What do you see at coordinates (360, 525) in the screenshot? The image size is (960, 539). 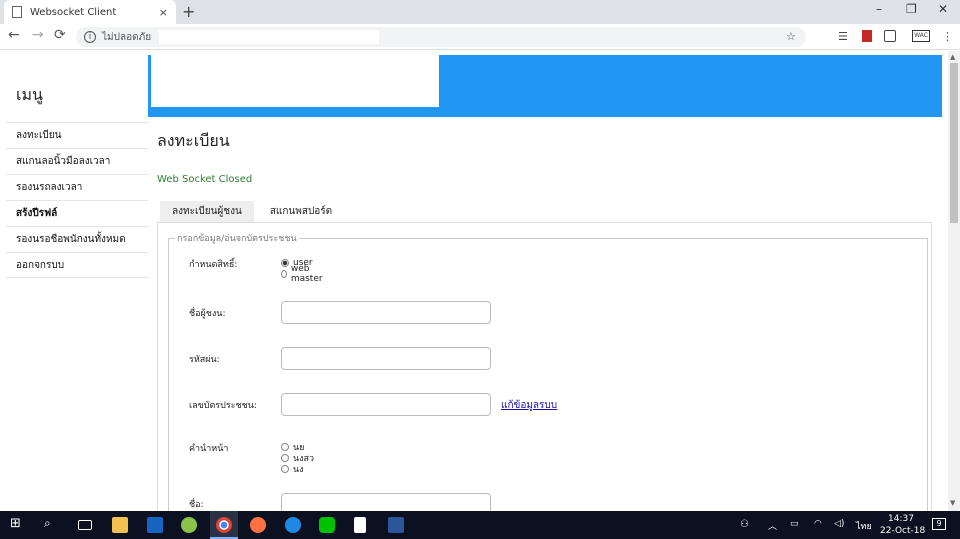 I see `notepad-icon` at bounding box center [360, 525].